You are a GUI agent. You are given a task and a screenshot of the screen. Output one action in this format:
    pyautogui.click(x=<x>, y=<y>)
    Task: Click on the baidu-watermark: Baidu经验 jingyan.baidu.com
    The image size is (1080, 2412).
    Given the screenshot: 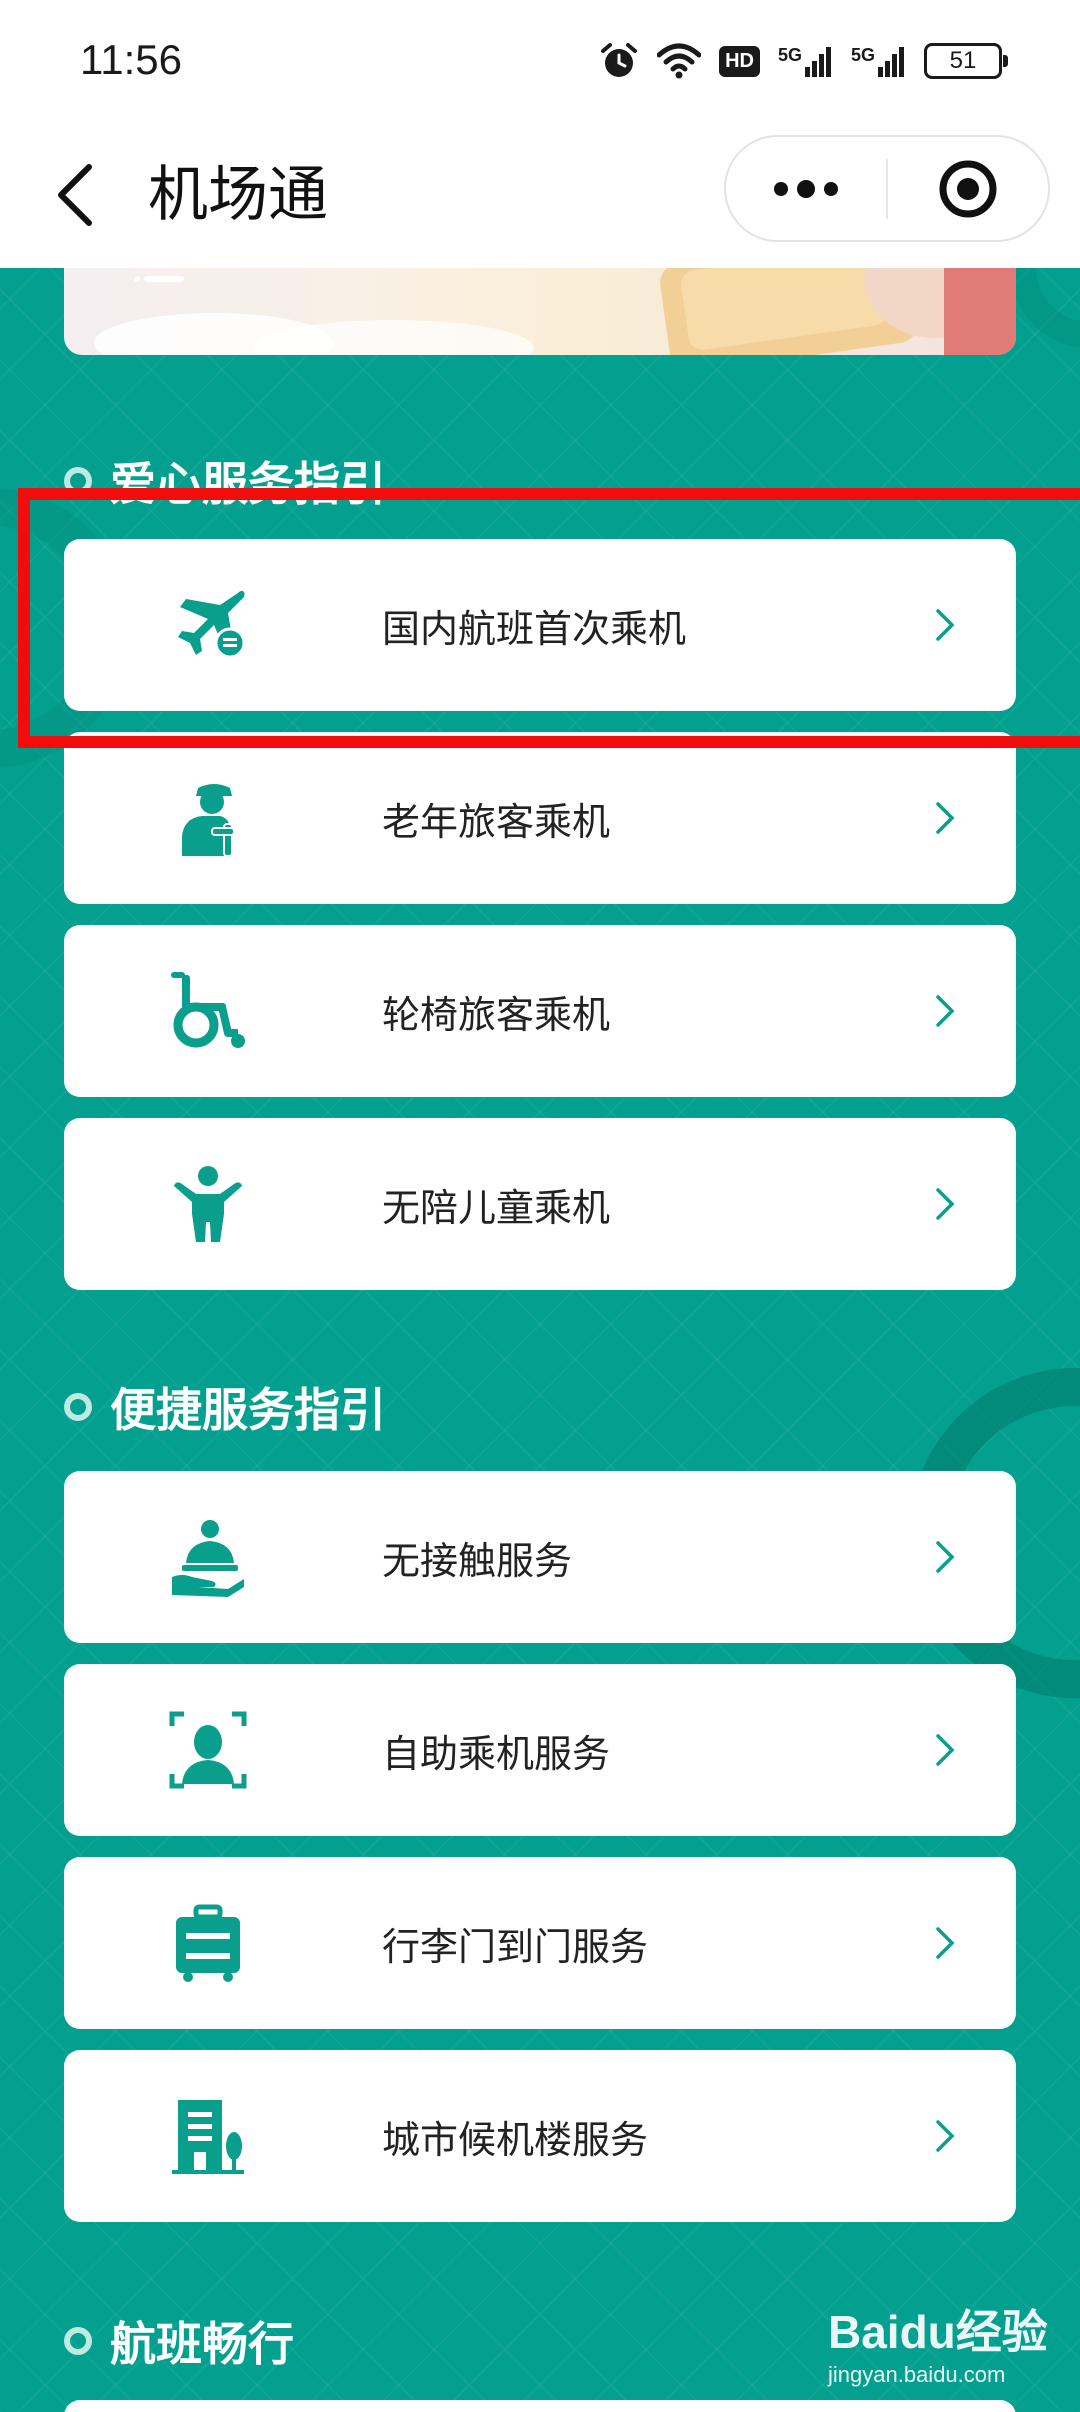 What is the action you would take?
    pyautogui.click(x=938, y=2342)
    